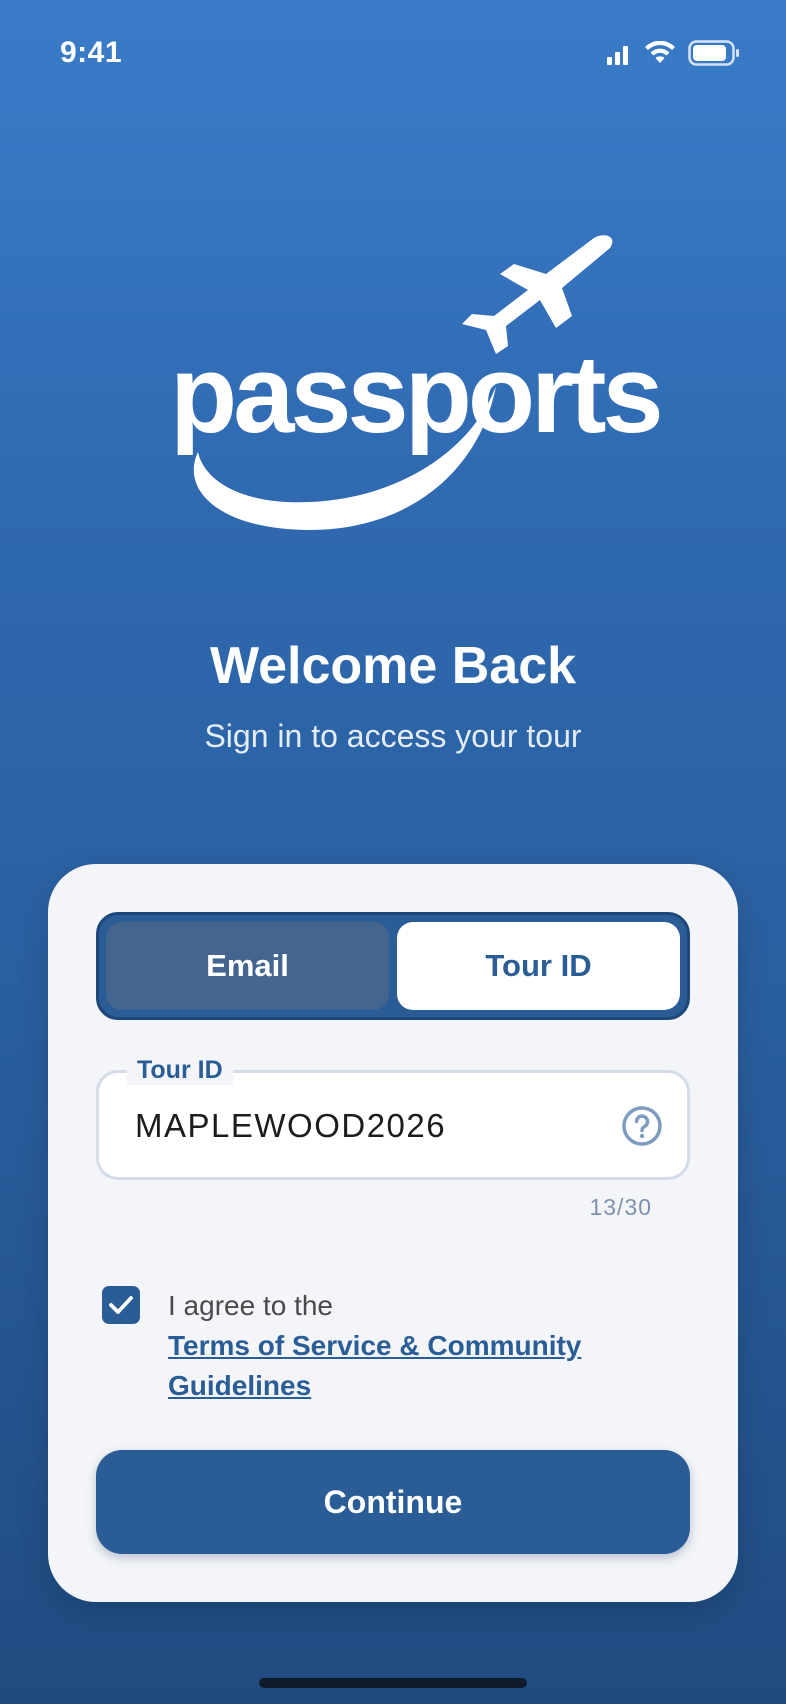  Describe the element at coordinates (617, 55) in the screenshot. I see `signal-icon` at that location.